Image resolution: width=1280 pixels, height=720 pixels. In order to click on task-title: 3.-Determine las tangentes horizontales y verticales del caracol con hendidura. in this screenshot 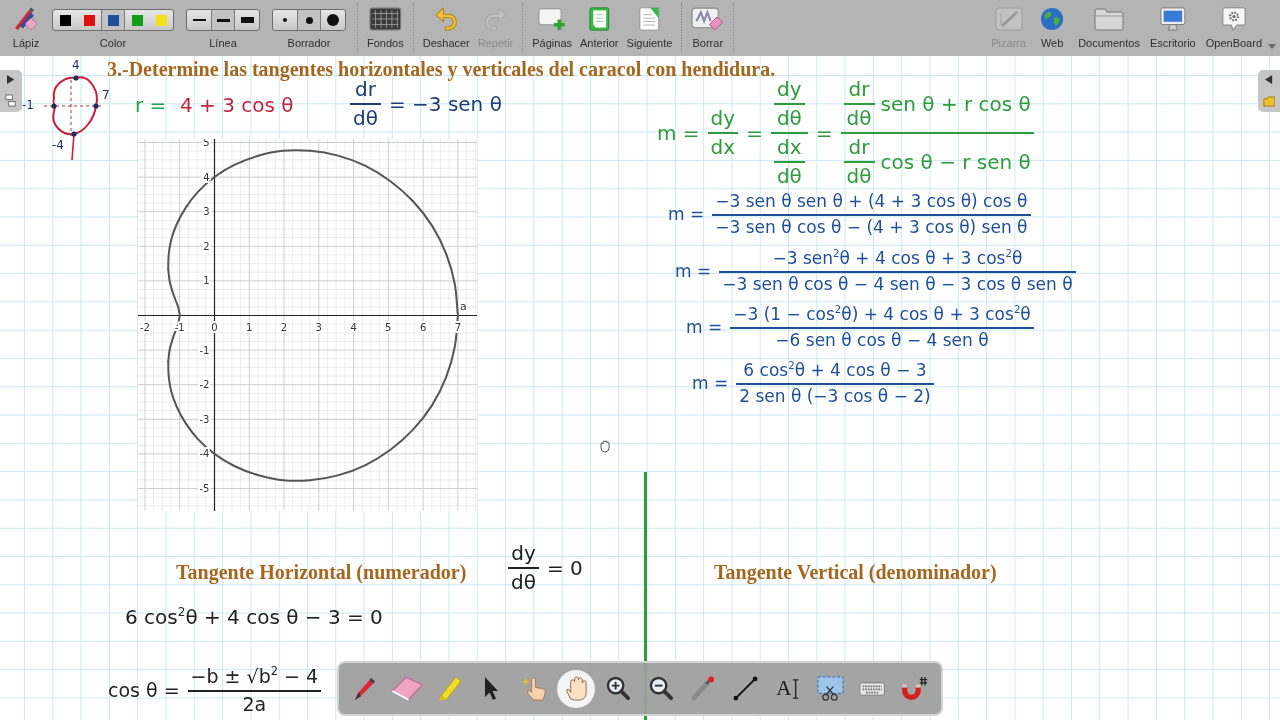, I will do `click(441, 69)`.